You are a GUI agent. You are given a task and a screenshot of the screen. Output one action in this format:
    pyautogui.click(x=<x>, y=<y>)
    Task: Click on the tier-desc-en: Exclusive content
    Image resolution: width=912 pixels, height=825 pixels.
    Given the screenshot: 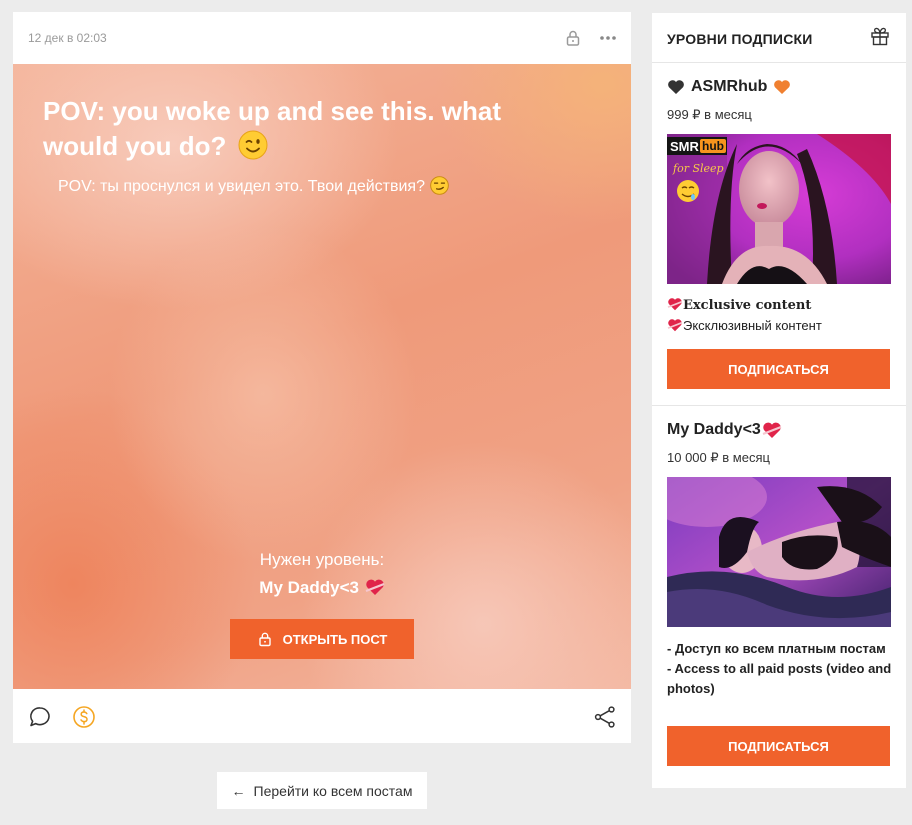 What is the action you would take?
    pyautogui.click(x=747, y=305)
    